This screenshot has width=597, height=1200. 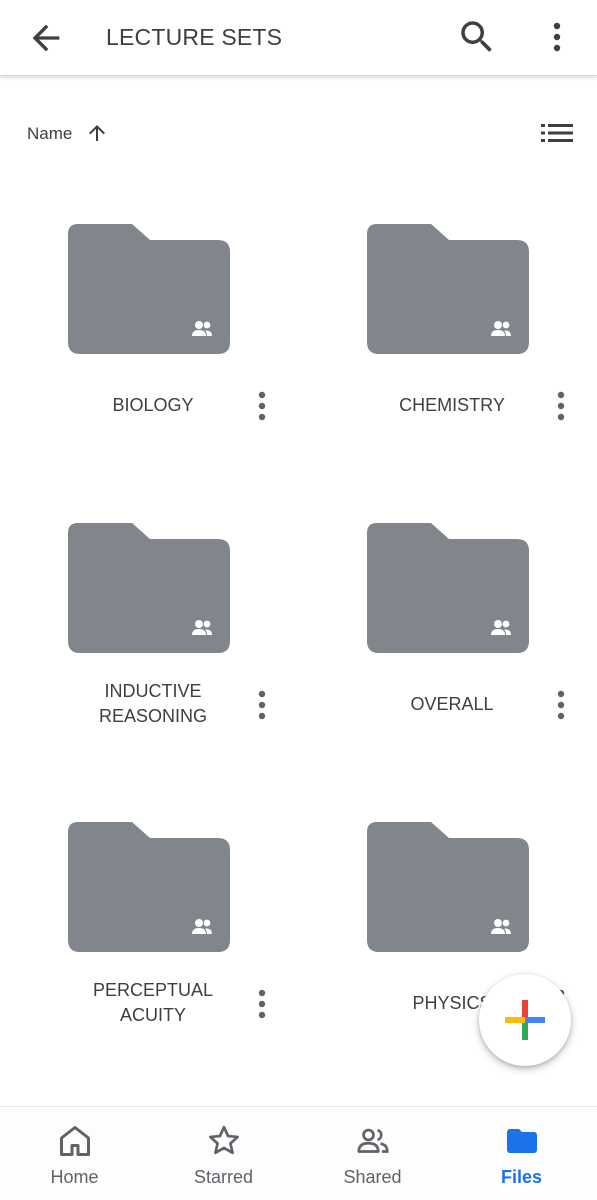 I want to click on star-icon, so click(x=224, y=1141).